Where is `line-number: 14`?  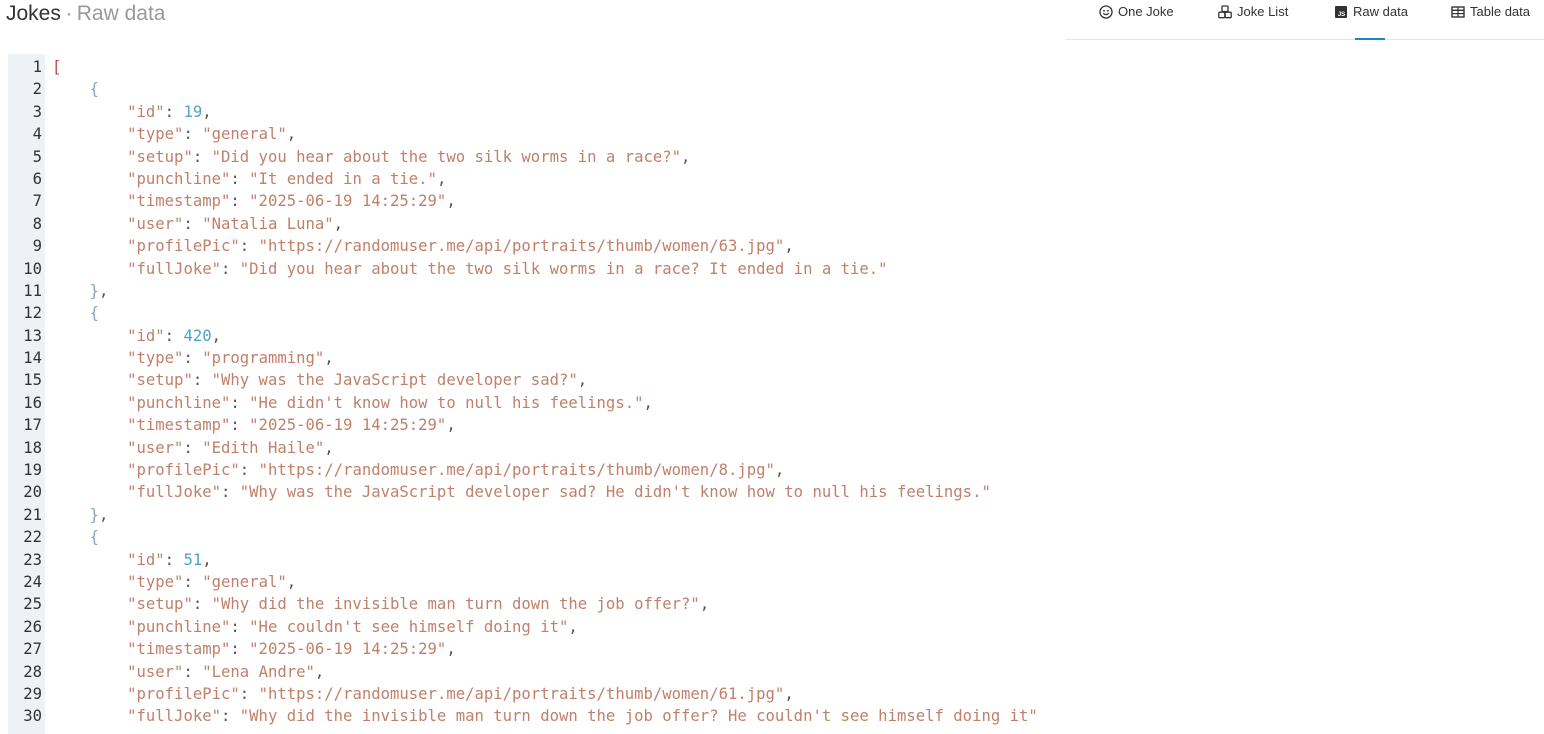 line-number: 14 is located at coordinates (32, 358).